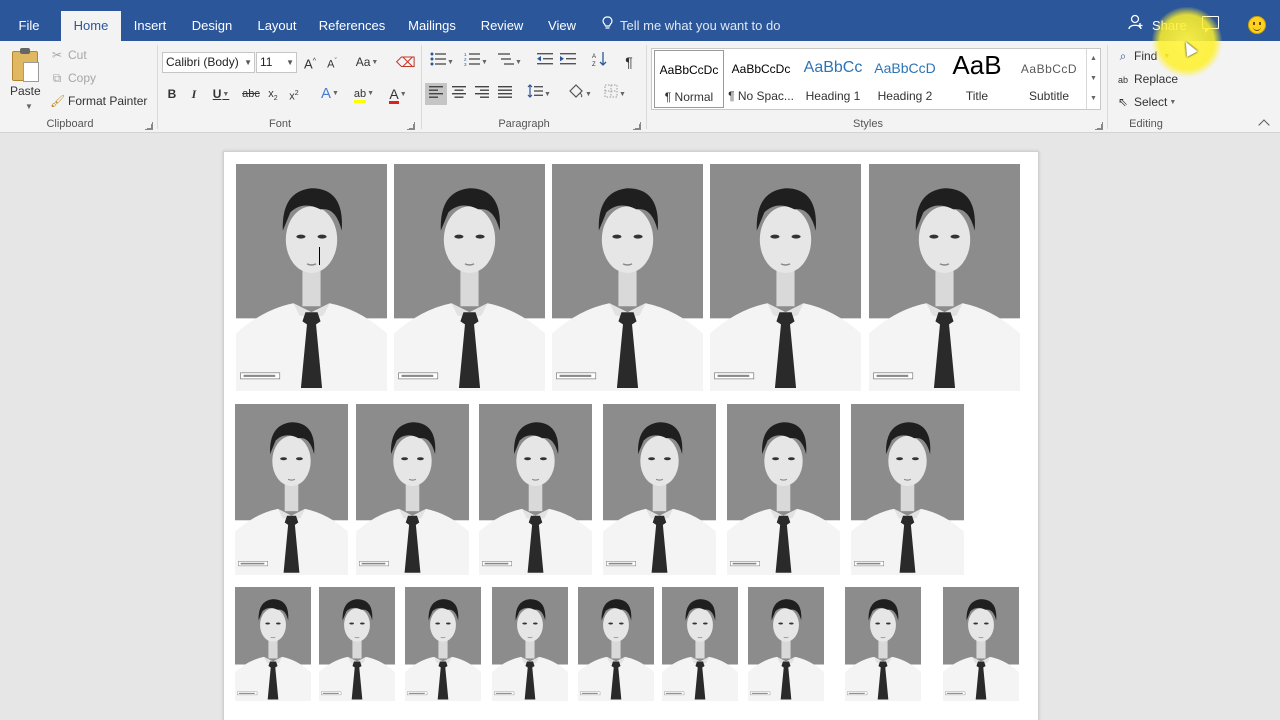 This screenshot has height=720, width=1280. I want to click on shrink-font-button: Aˇ, so click(332, 62).